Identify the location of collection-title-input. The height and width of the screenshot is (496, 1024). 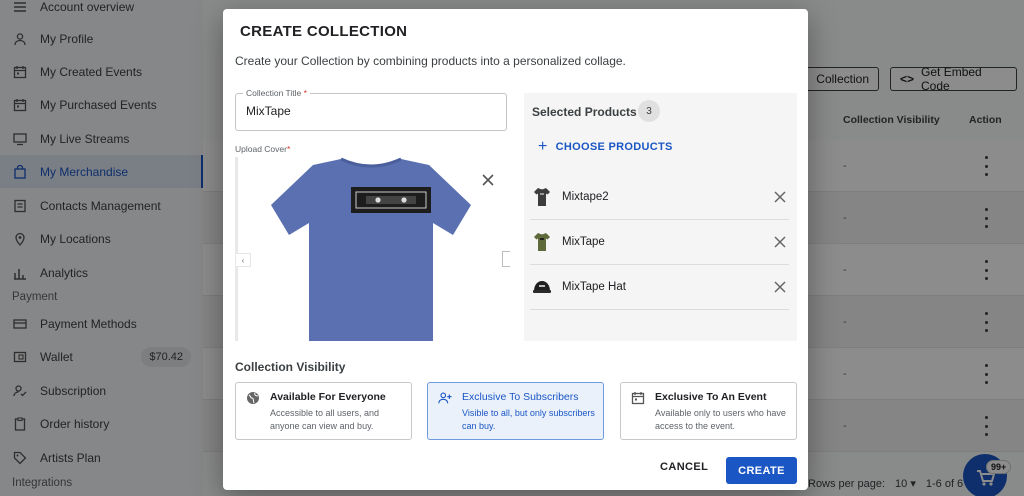
(371, 111).